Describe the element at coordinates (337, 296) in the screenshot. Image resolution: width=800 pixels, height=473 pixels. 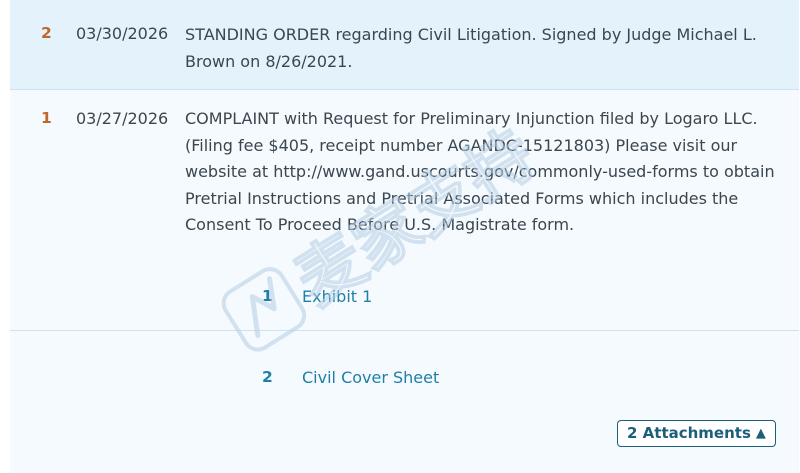
I see `attachment-link-exhibit-1: Exhibit 1` at that location.